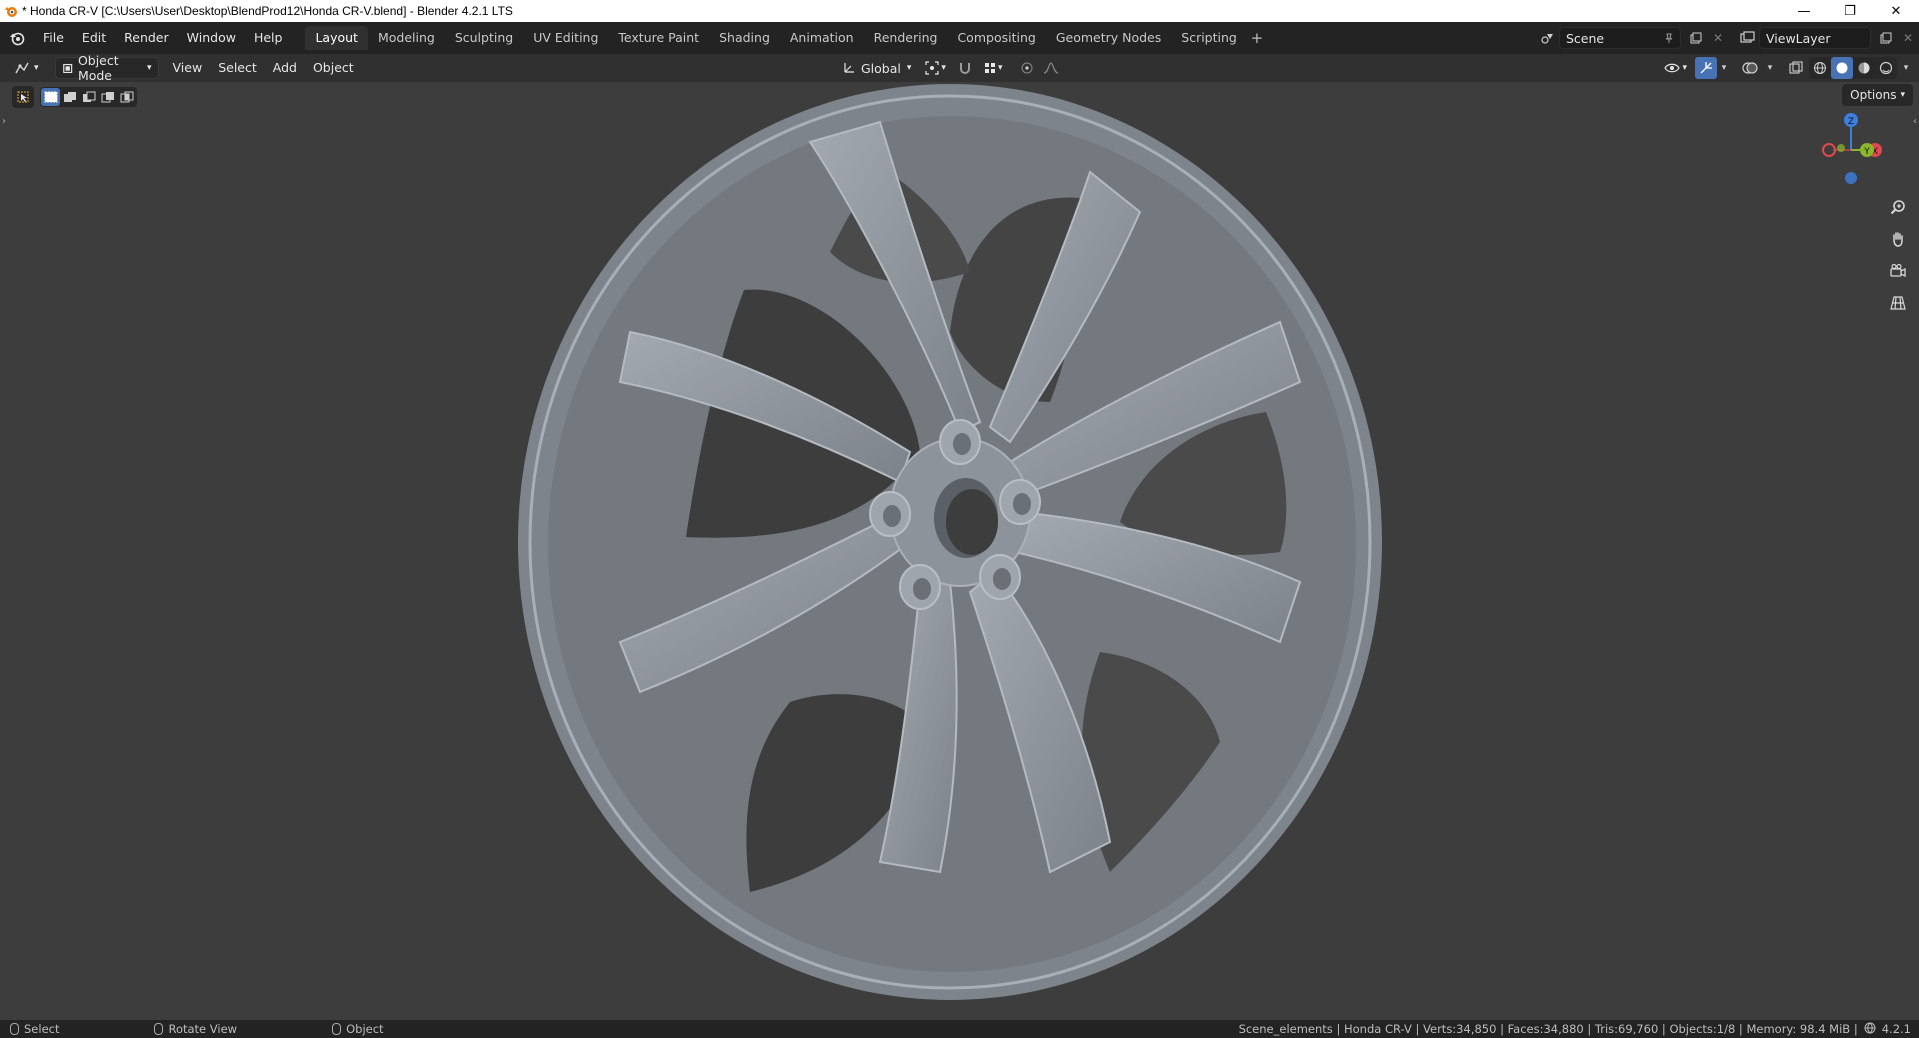  What do you see at coordinates (1870, 1029) in the screenshot?
I see `network-icon` at bounding box center [1870, 1029].